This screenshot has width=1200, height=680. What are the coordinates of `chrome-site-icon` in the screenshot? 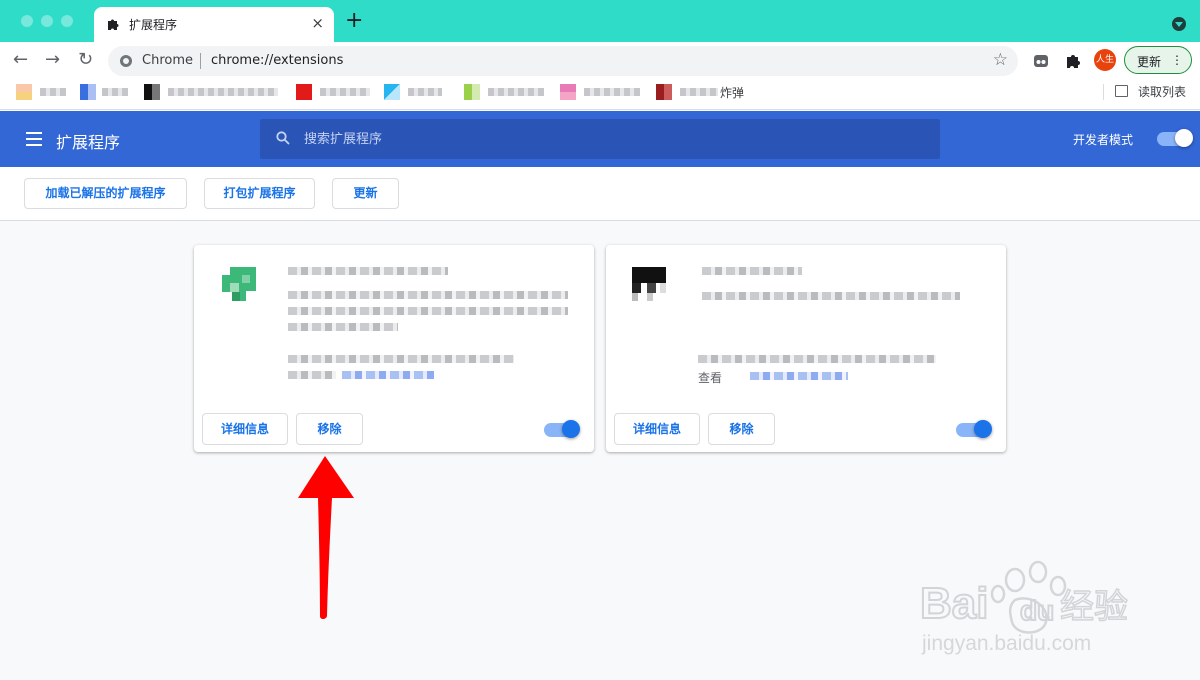 It's located at (126, 61).